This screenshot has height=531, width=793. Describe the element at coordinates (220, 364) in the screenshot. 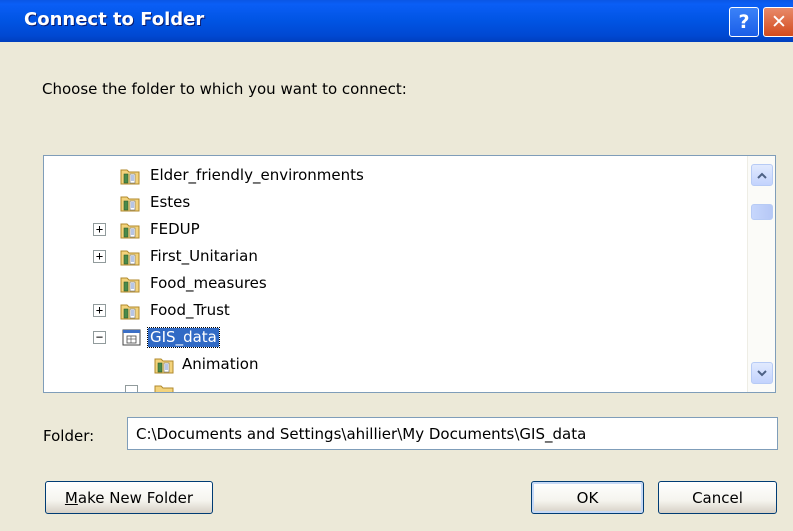

I see `tree-item-label: Animation` at that location.